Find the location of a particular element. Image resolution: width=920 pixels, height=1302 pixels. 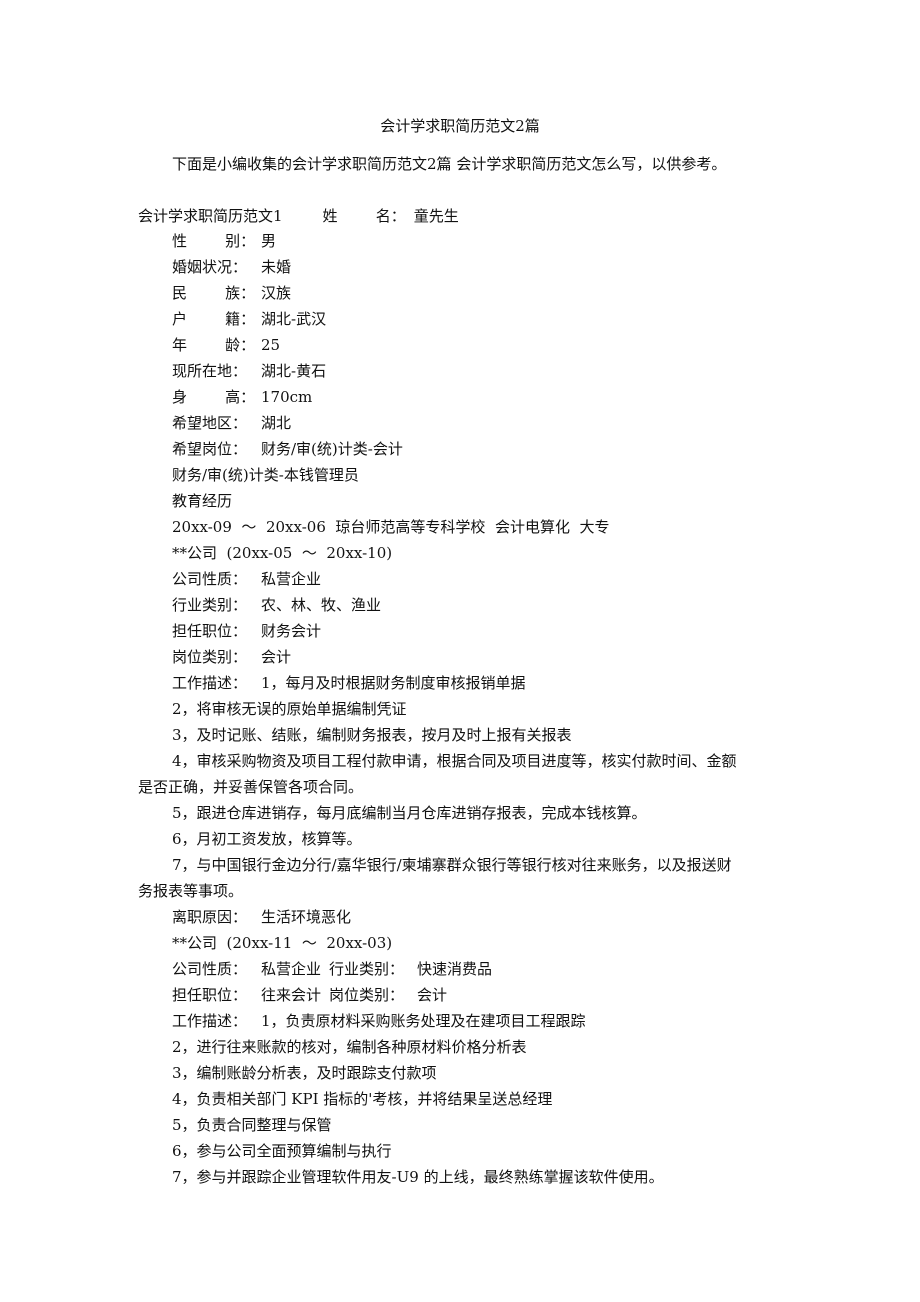

field-label: 希望岗位： is located at coordinates (210, 449).